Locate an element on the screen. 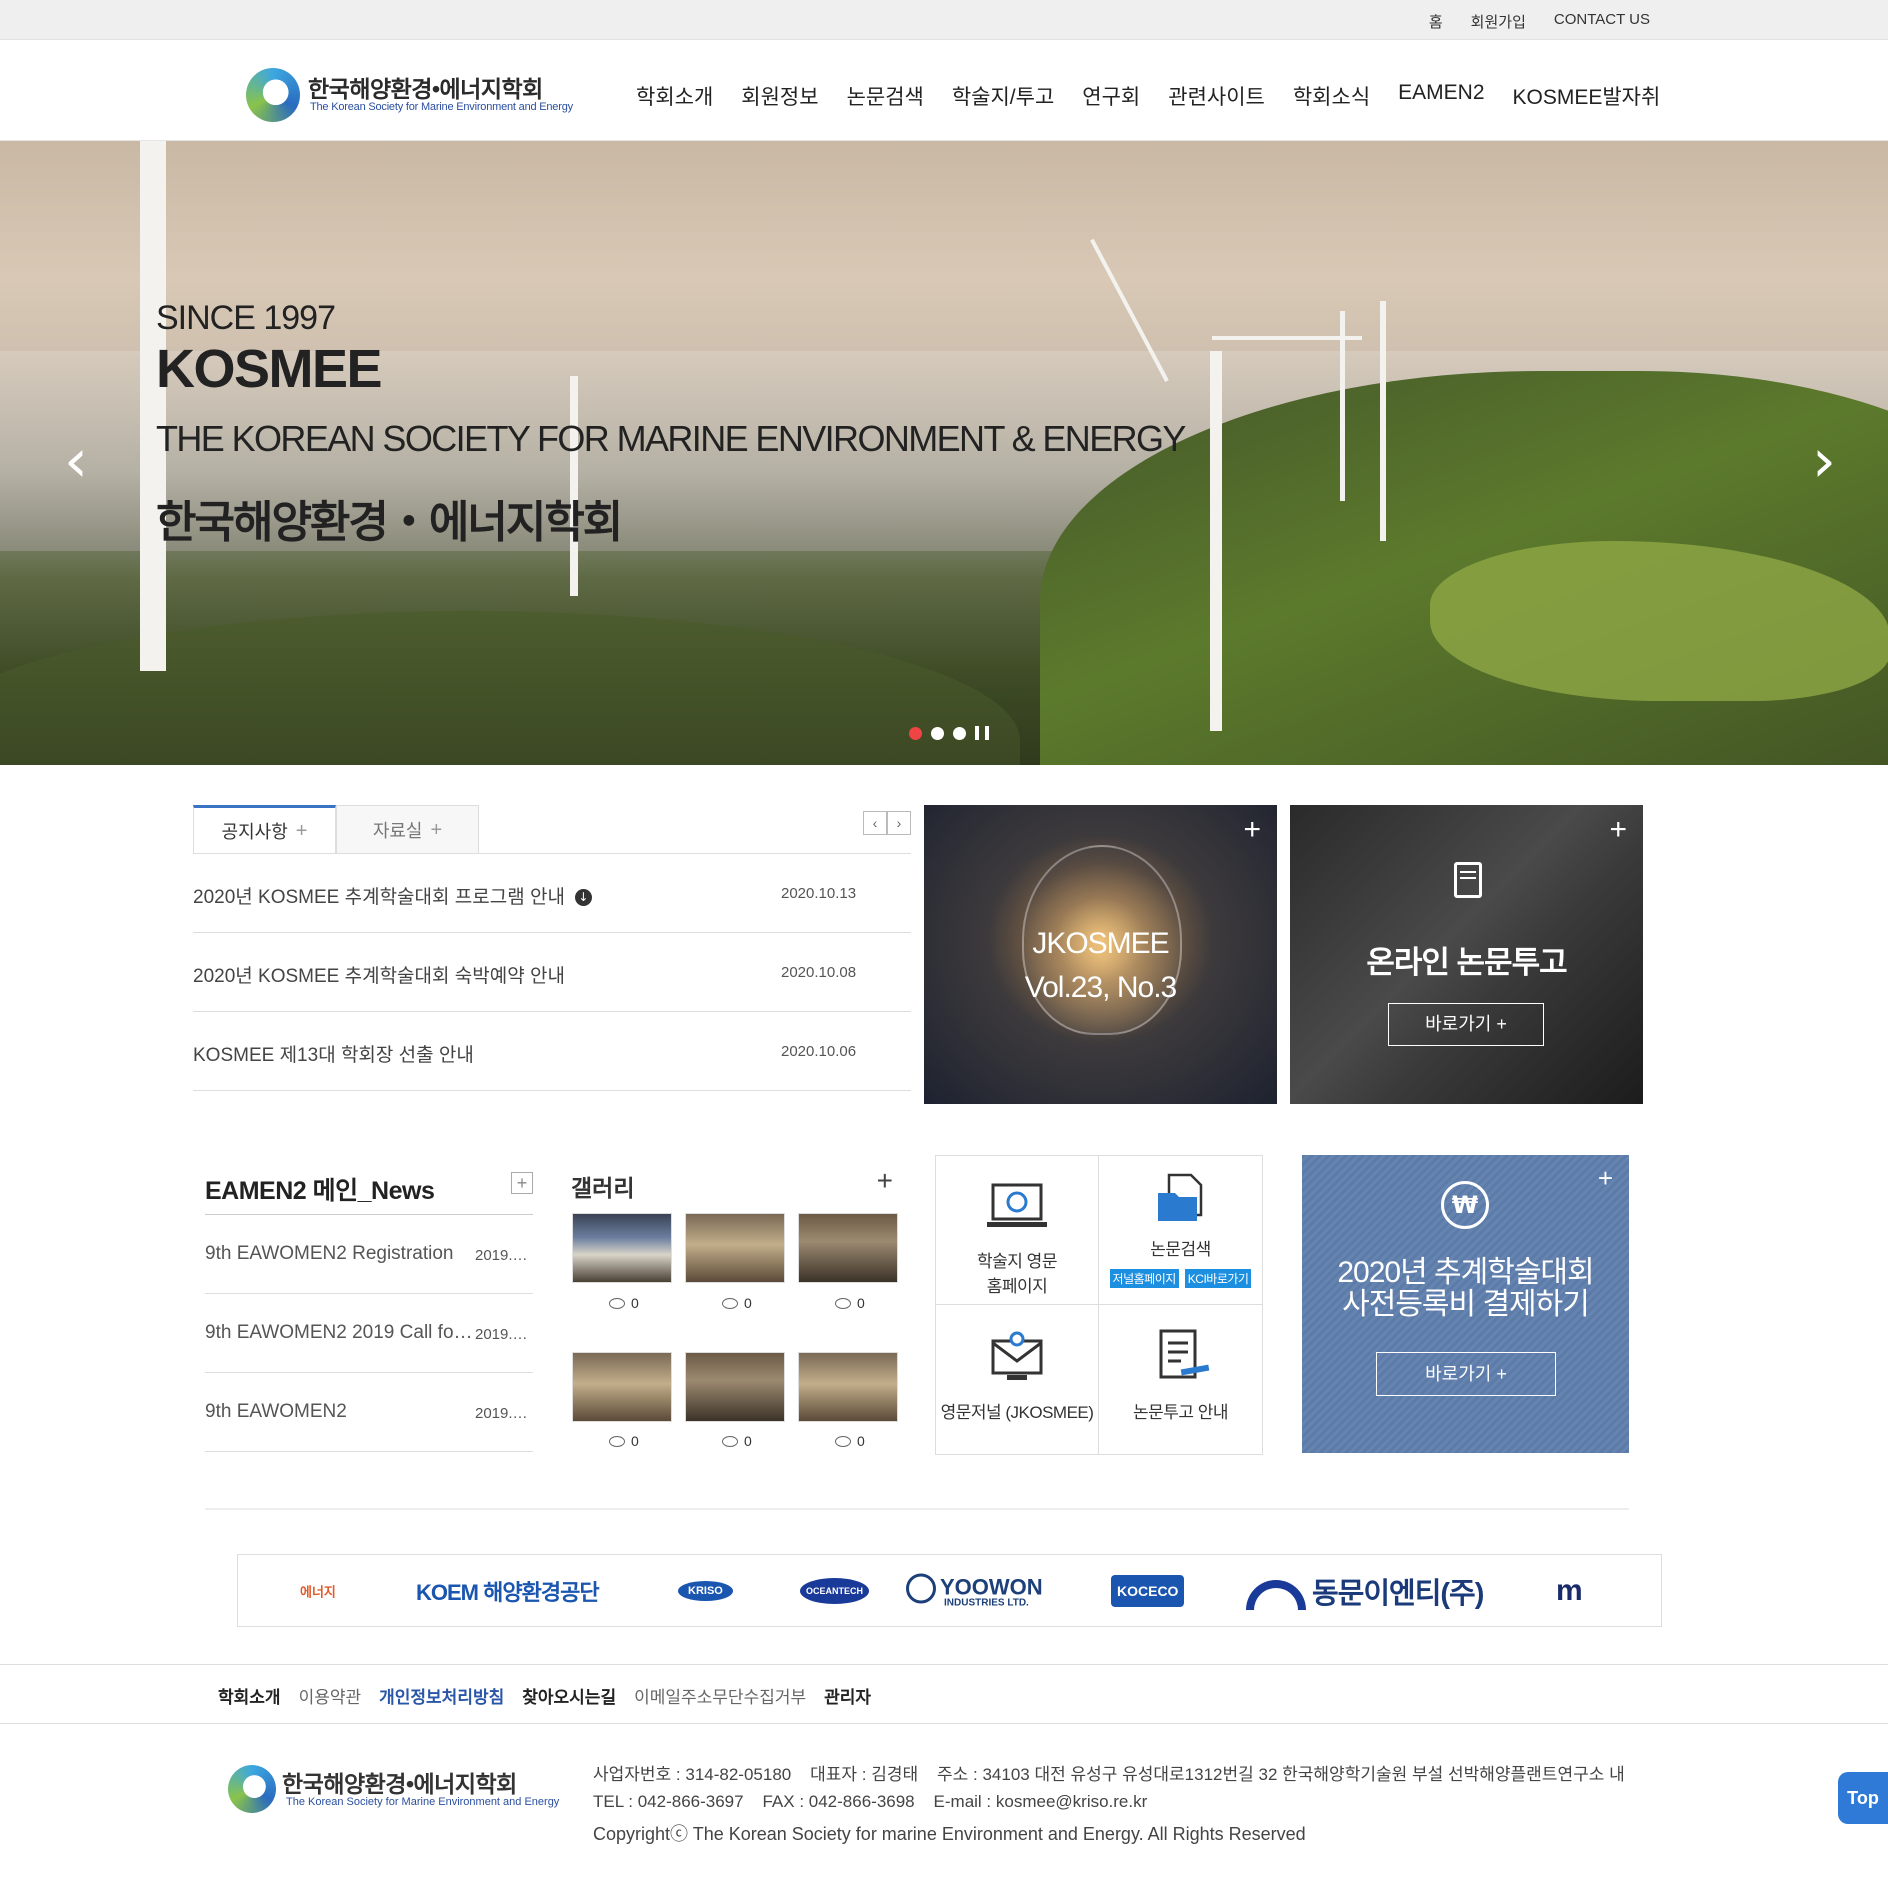 Image resolution: width=1888 pixels, height=1885 pixels. quick-paper-search: 논문검색 저널홈페이지 KCI바로가기 is located at coordinates (1180, 1230).